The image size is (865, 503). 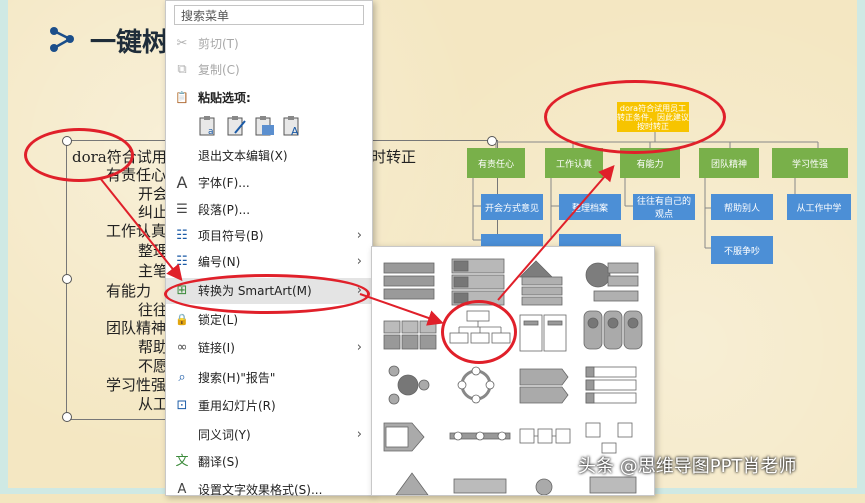 I want to click on slide-title: 一键树, so click(x=129, y=40).